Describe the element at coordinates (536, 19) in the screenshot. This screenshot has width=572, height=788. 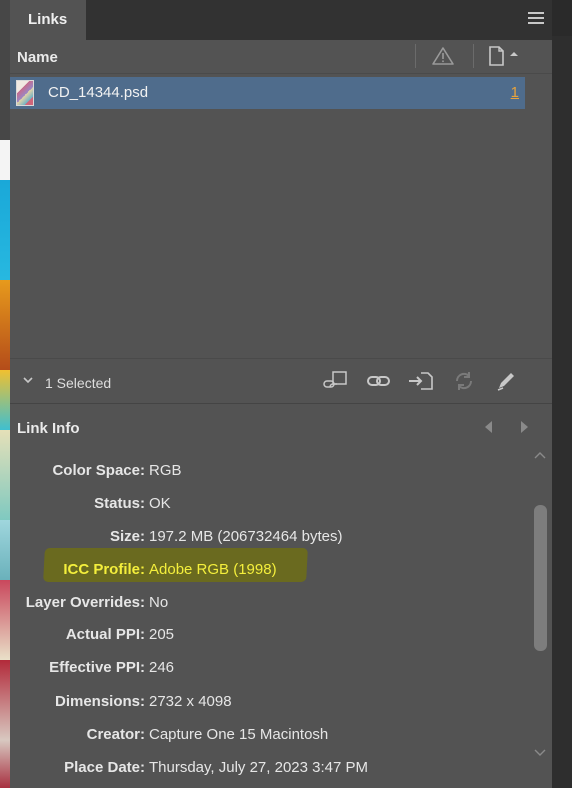
I see `panel-menu-icon` at that location.